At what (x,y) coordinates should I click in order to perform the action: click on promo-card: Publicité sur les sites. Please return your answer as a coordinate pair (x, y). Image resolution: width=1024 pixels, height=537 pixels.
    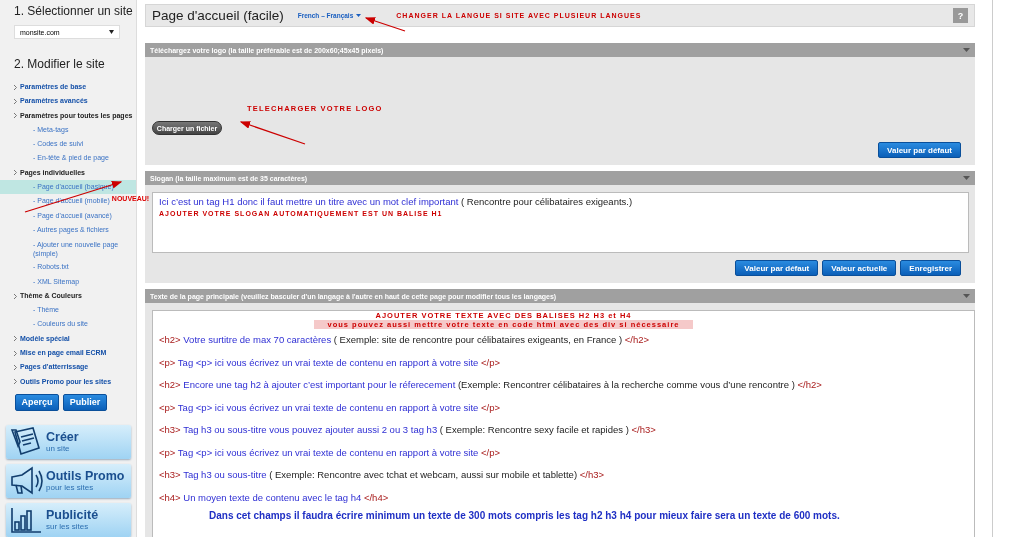
    Looking at the image, I should click on (68, 519).